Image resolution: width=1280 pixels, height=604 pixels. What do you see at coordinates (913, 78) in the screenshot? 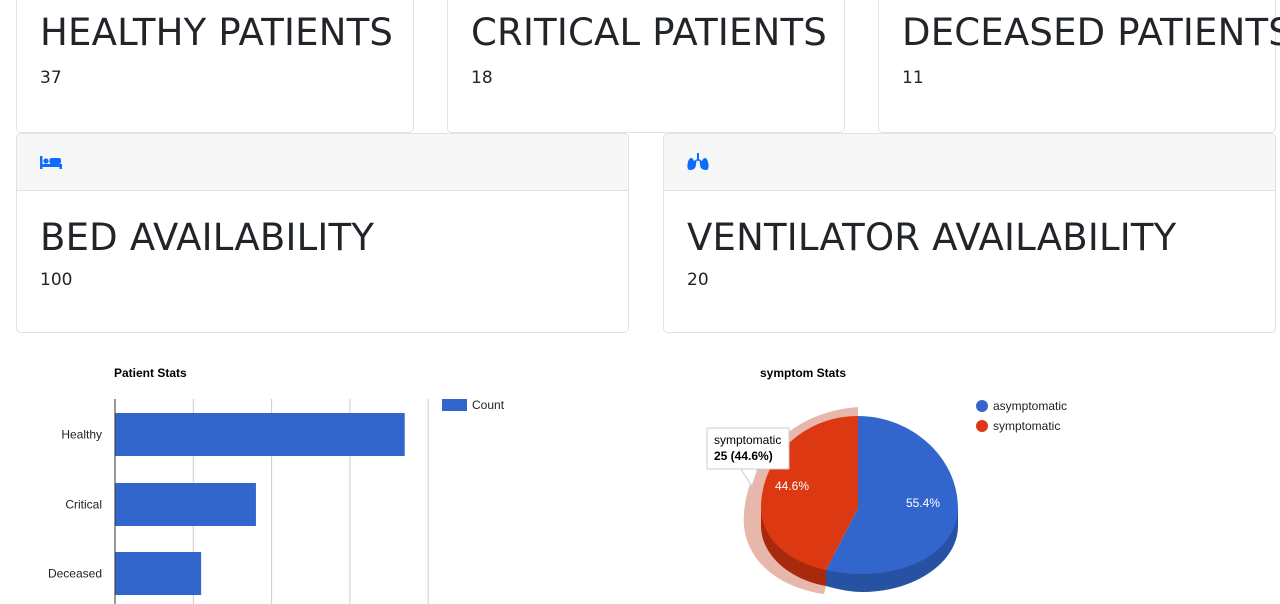
I see `card-value: 11` at bounding box center [913, 78].